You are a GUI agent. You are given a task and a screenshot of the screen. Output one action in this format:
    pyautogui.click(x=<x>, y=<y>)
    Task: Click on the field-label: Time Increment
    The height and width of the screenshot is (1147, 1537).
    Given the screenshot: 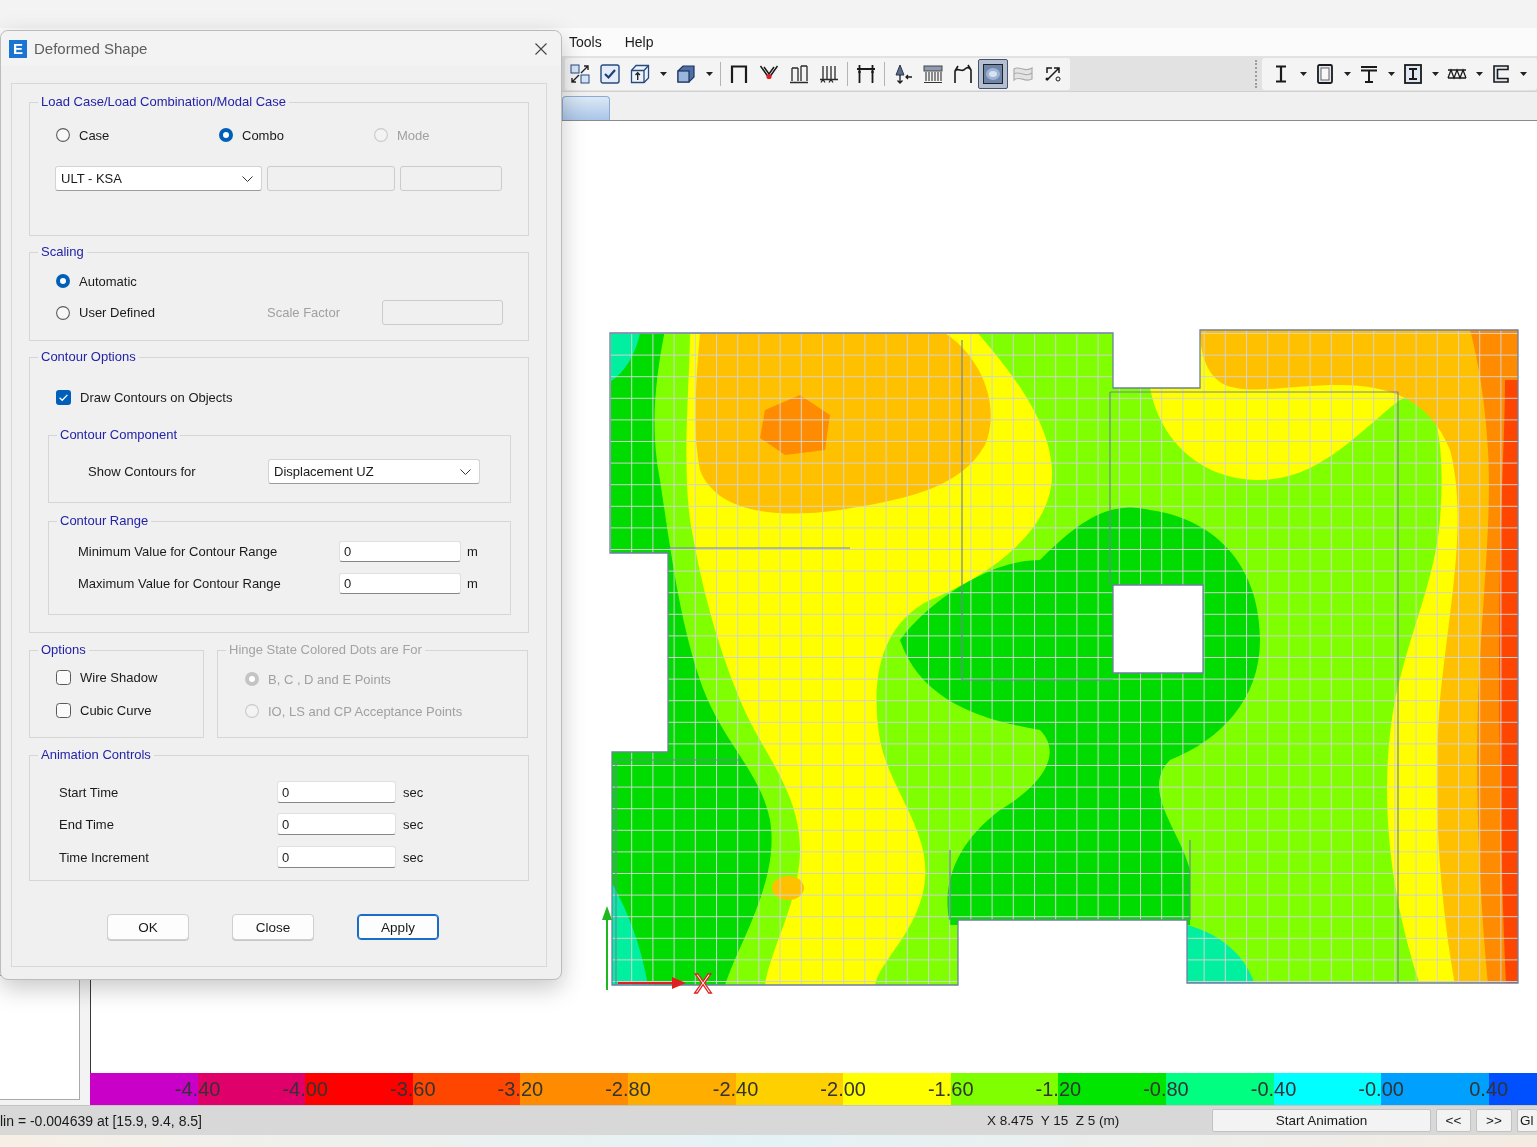 What is the action you would take?
    pyautogui.click(x=104, y=857)
    